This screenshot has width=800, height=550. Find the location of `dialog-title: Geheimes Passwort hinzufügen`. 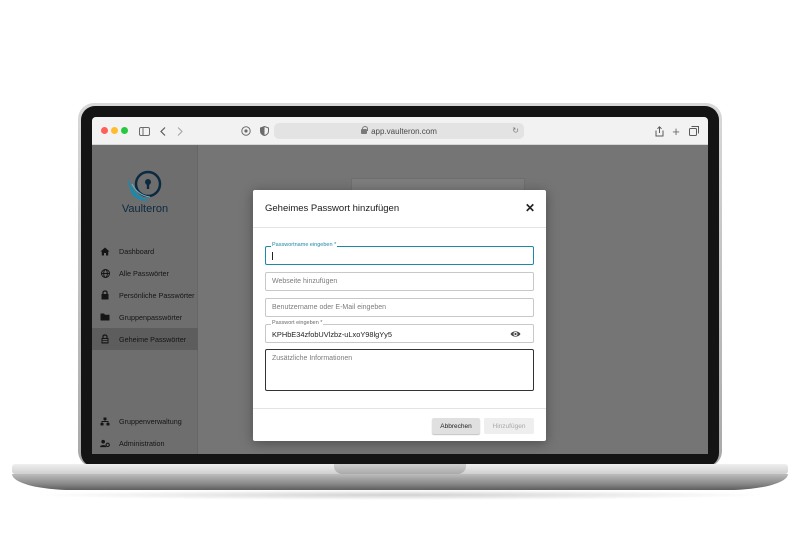

dialog-title: Geheimes Passwort hinzufügen is located at coordinates (332, 208).